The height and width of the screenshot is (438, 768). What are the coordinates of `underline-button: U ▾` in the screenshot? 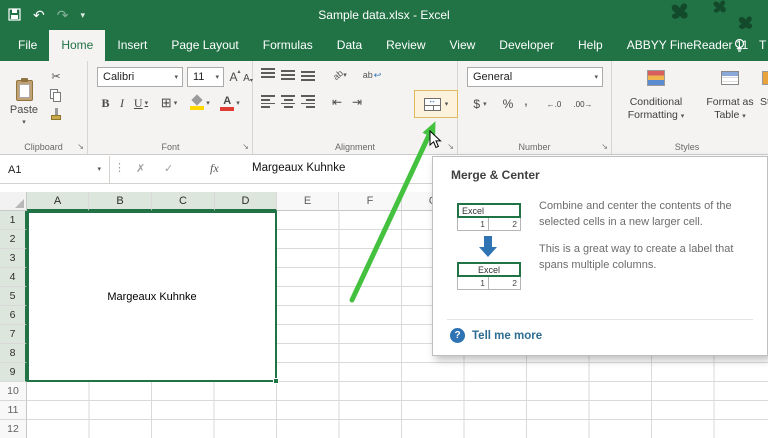 It's located at (141, 103).